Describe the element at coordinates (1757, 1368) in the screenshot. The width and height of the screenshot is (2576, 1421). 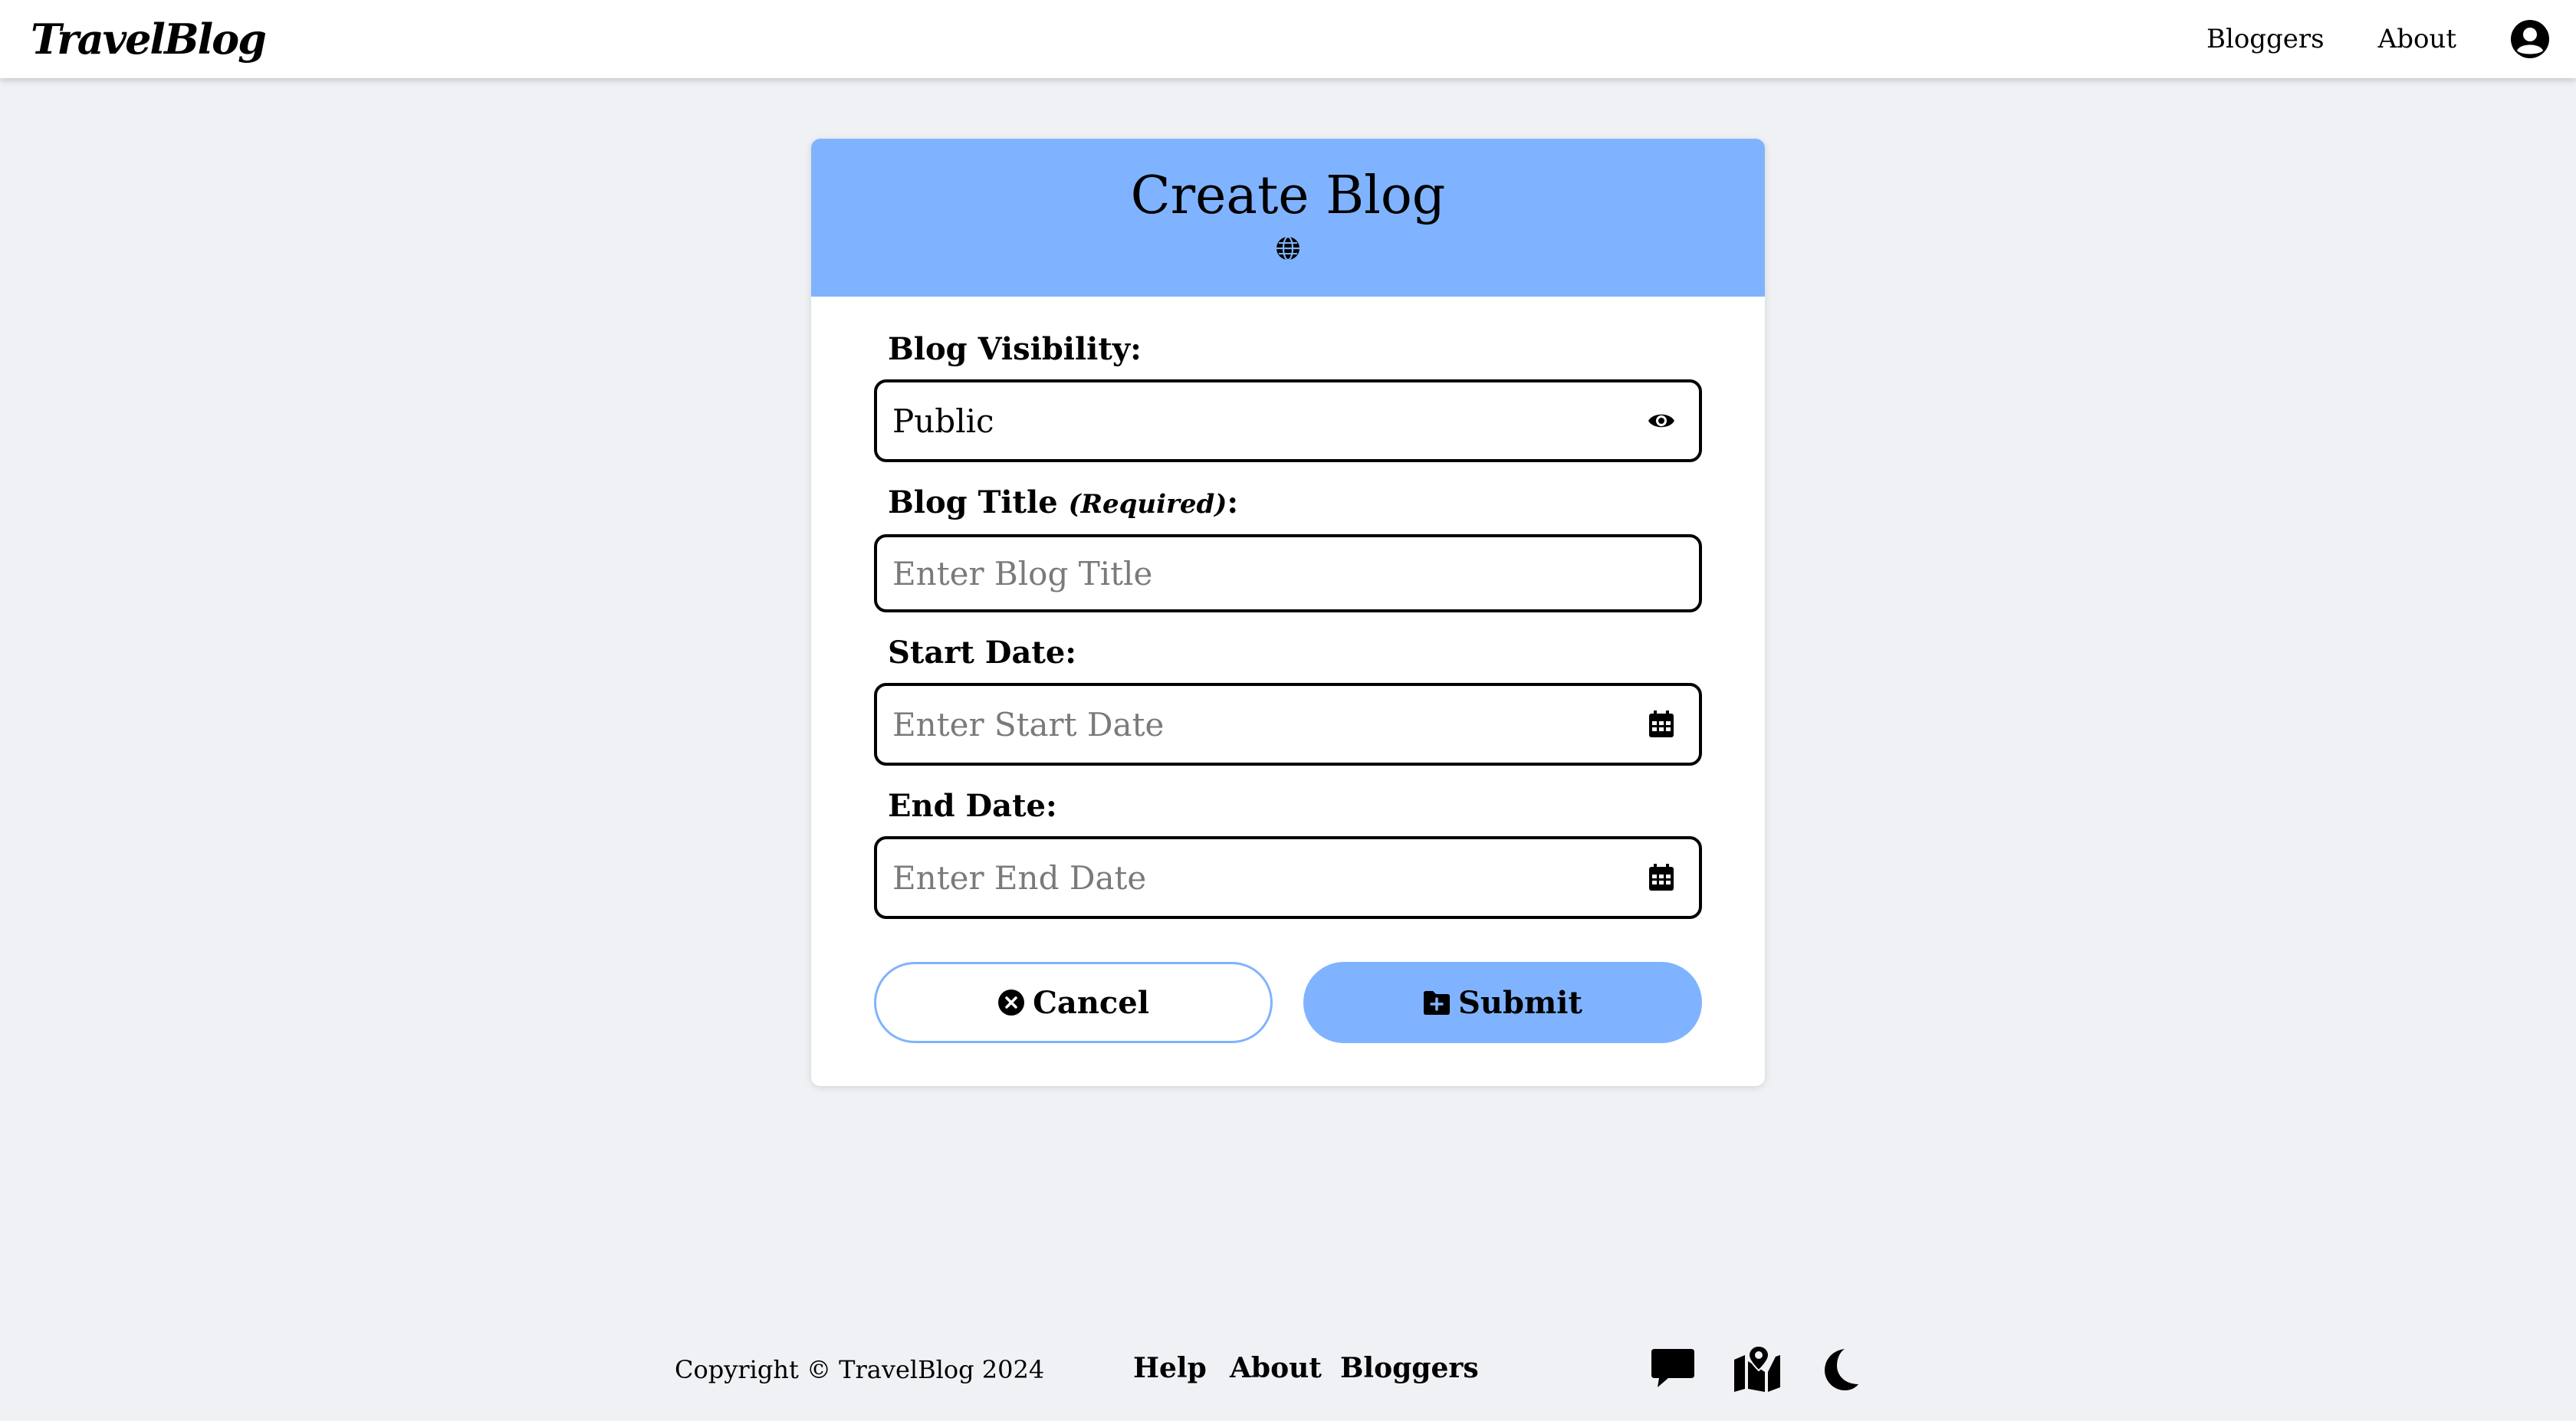
I see `map-location-icon` at that location.